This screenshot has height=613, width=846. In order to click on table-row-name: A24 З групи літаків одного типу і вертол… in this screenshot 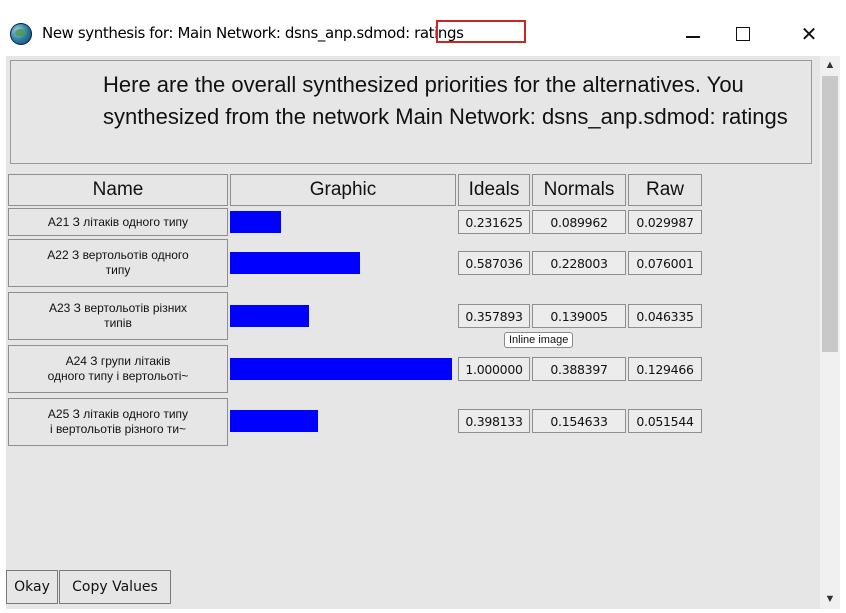, I will do `click(118, 369)`.